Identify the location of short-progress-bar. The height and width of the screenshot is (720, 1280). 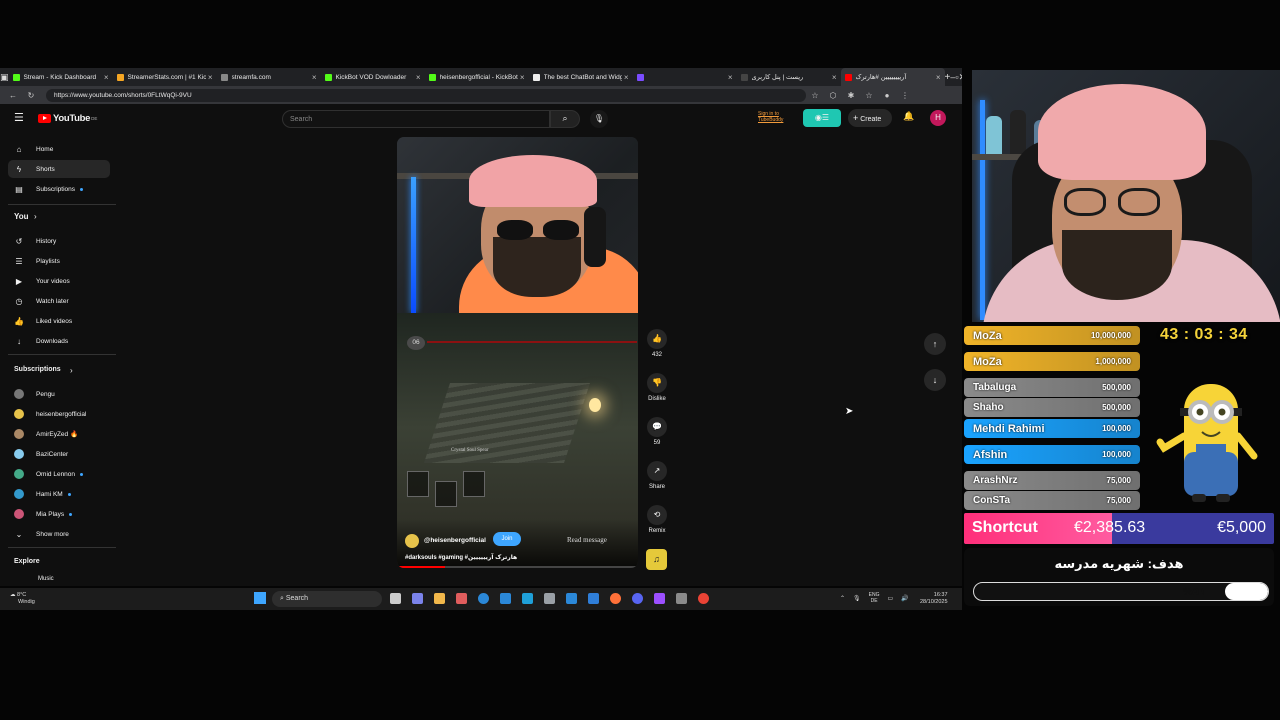
(517, 567).